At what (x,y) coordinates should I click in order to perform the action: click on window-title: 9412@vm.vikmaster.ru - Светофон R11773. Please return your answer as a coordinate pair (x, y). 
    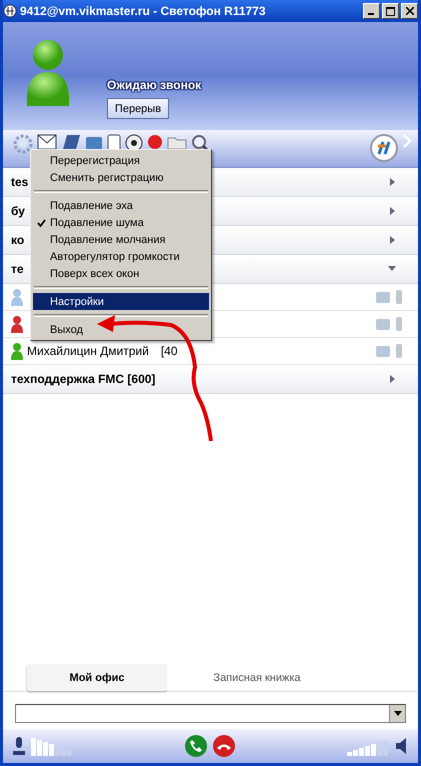
    Looking at the image, I should click on (143, 11).